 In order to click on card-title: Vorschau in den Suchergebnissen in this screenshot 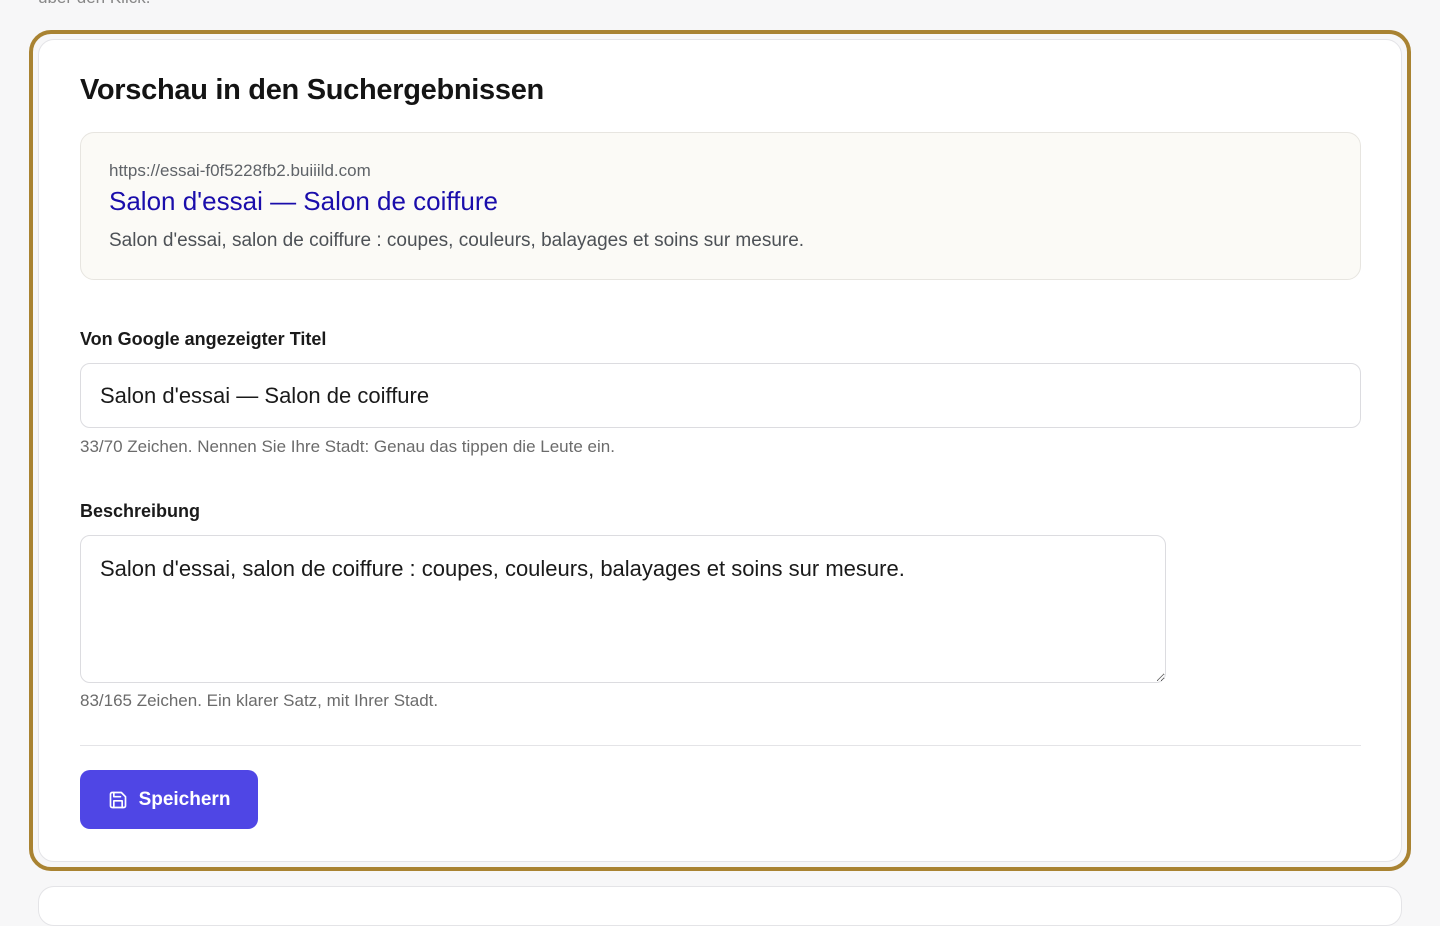, I will do `click(312, 90)`.